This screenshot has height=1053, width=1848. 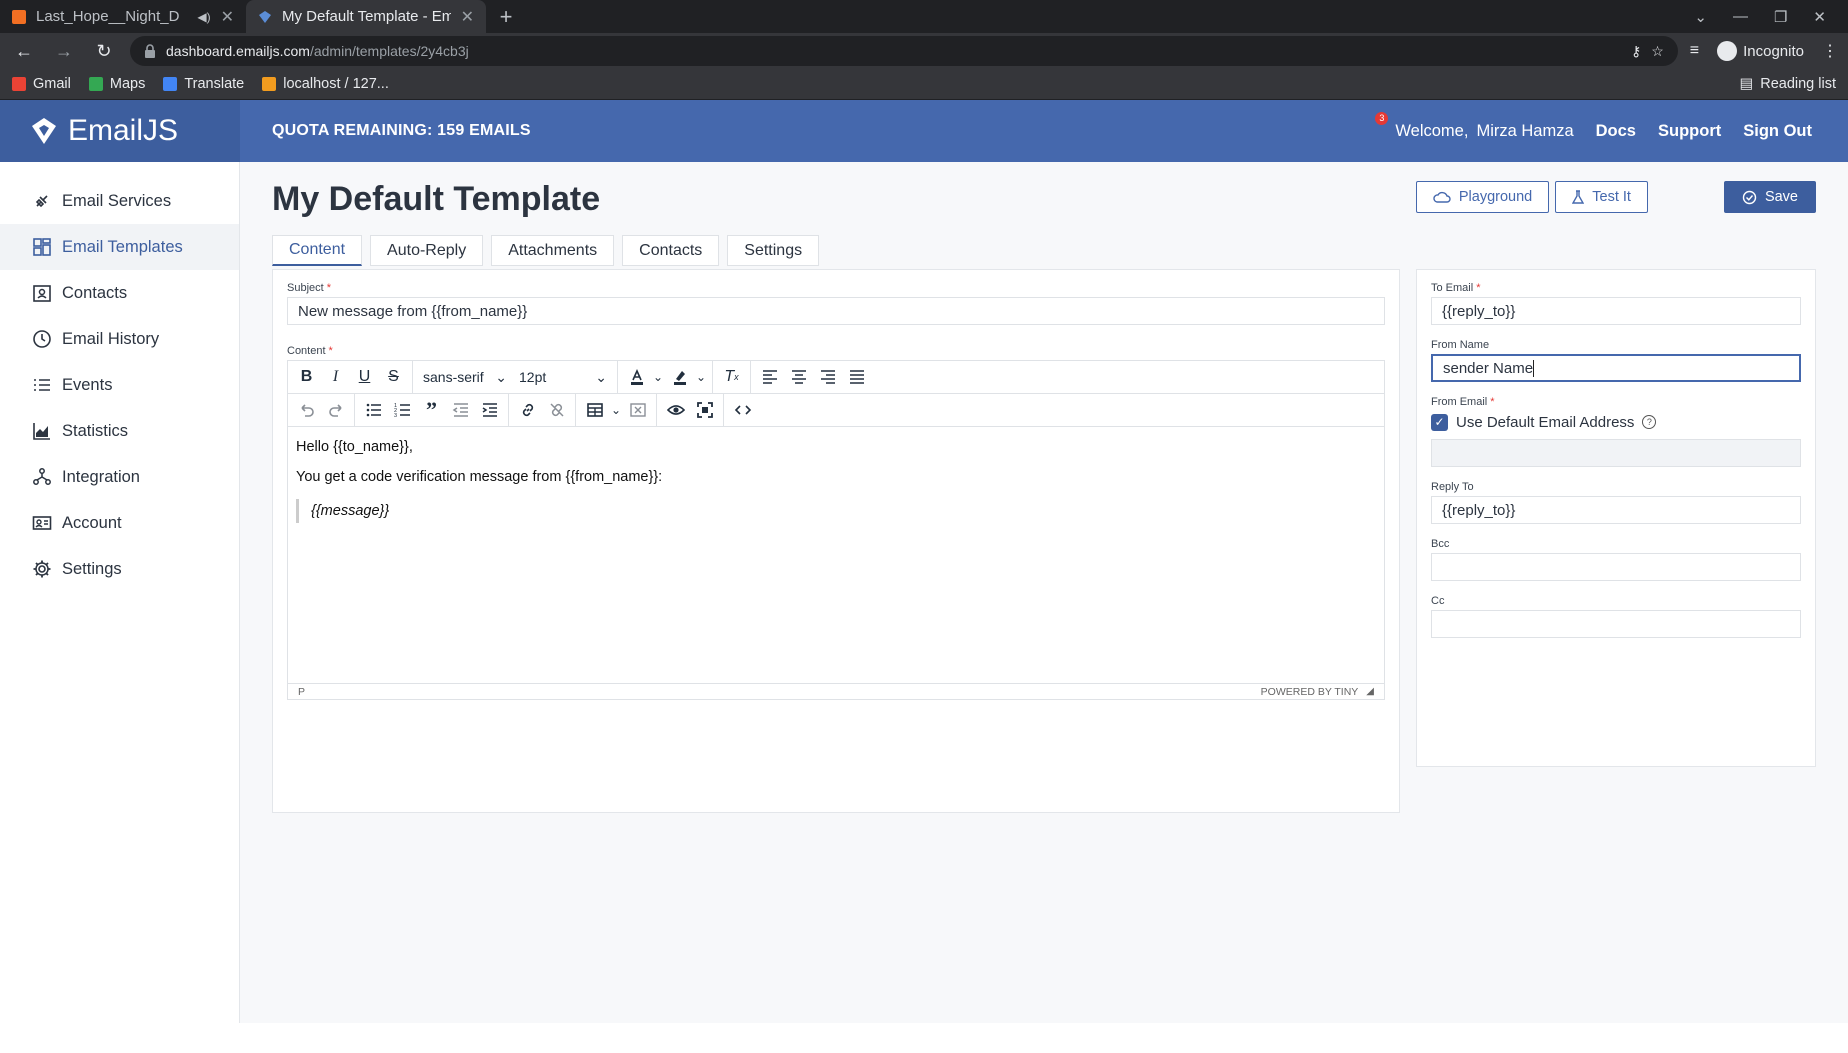 What do you see at coordinates (306, 410) in the screenshot?
I see `undo-icon` at bounding box center [306, 410].